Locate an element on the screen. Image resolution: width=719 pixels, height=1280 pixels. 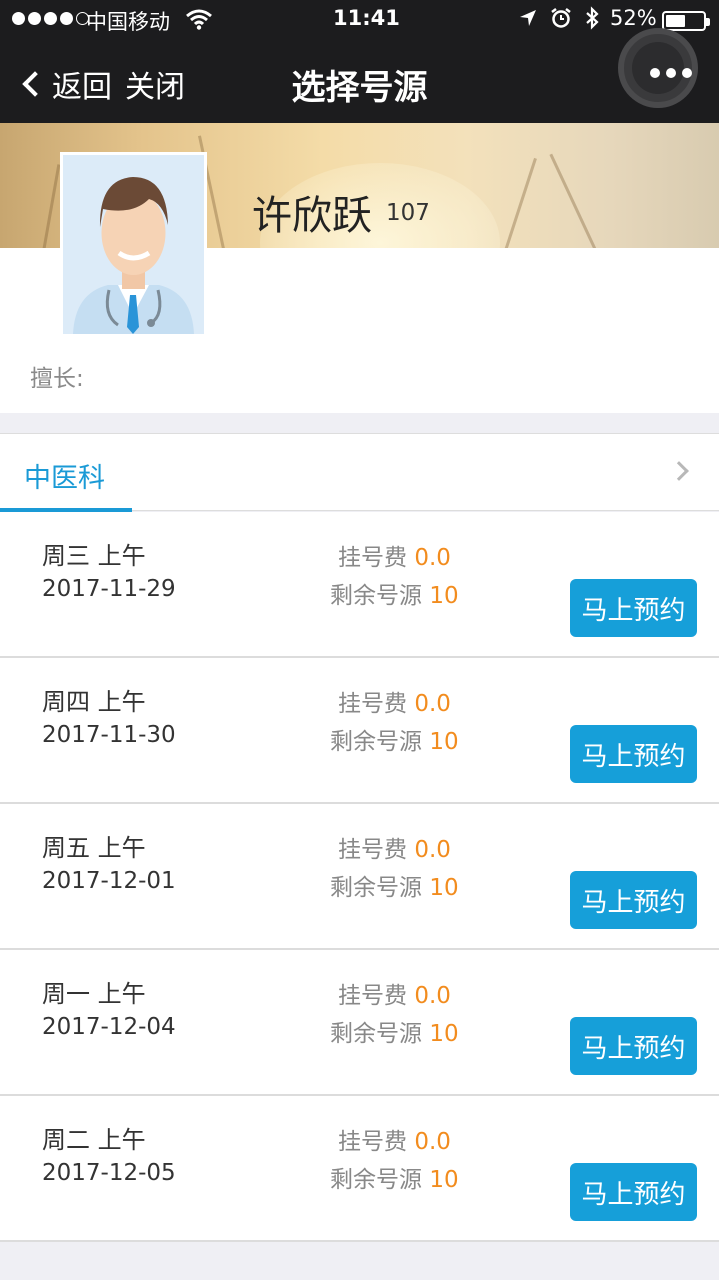
nav-bar: 返回 关闭 选择号源 is located at coordinates (359, 75).